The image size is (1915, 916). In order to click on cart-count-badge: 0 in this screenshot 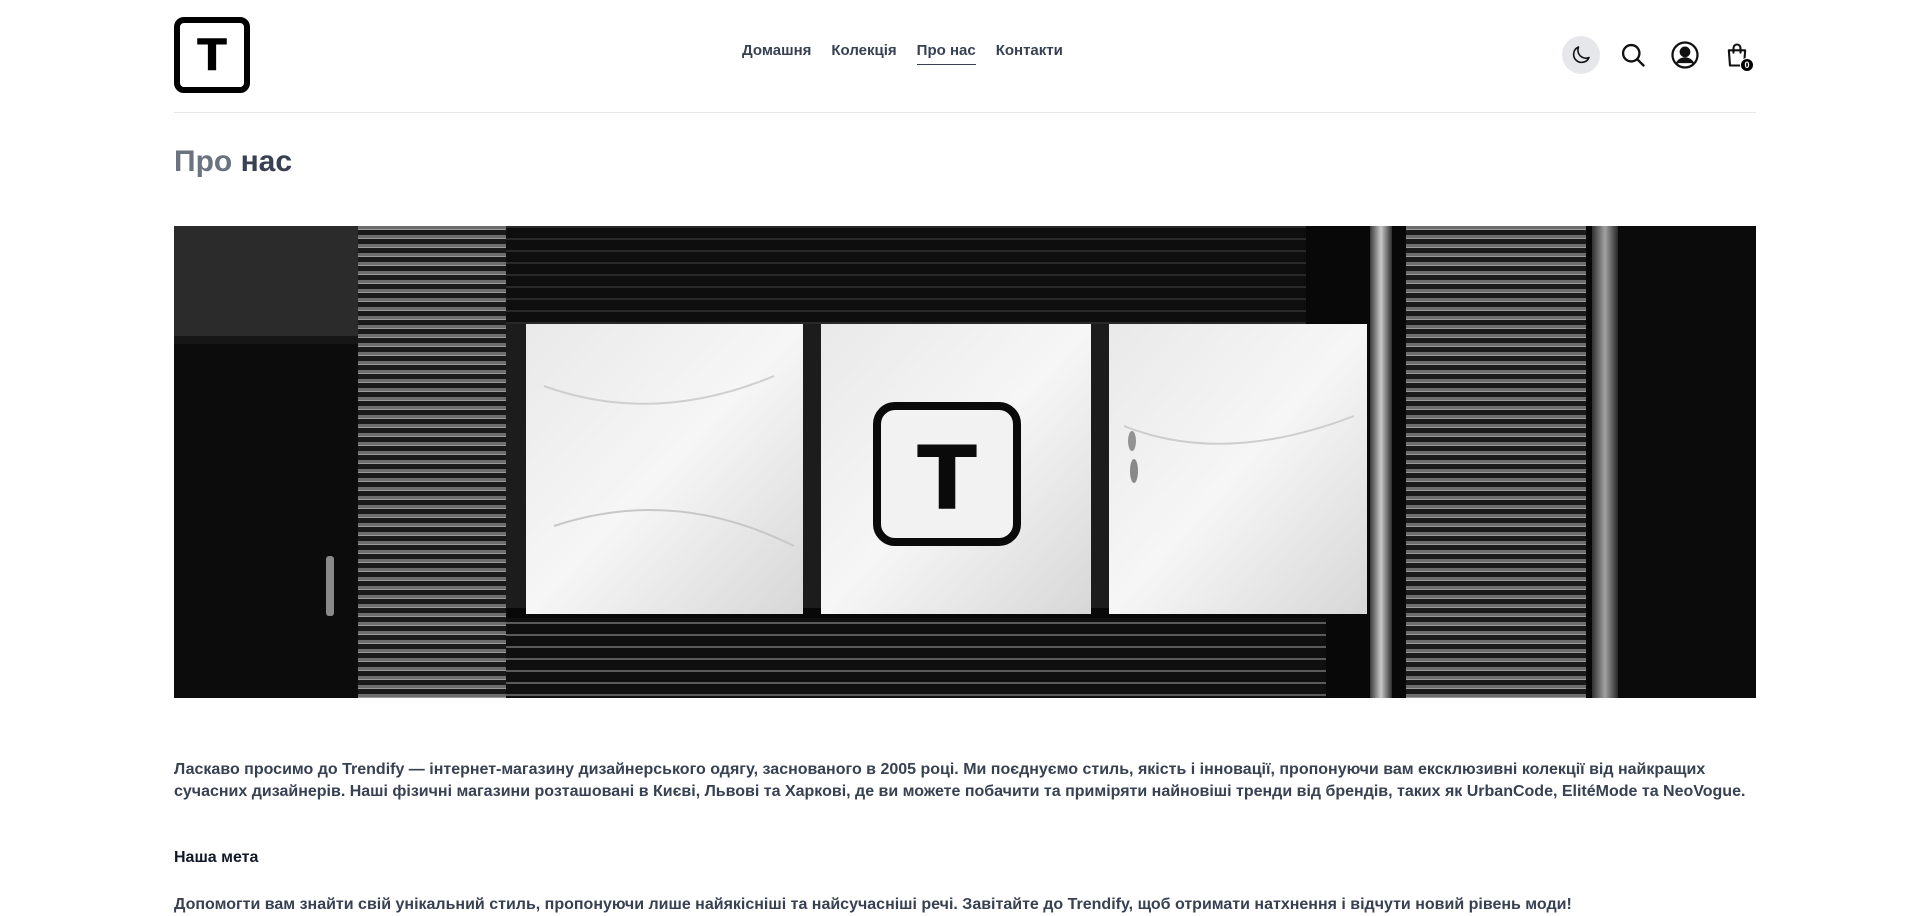, I will do `click(1747, 65)`.